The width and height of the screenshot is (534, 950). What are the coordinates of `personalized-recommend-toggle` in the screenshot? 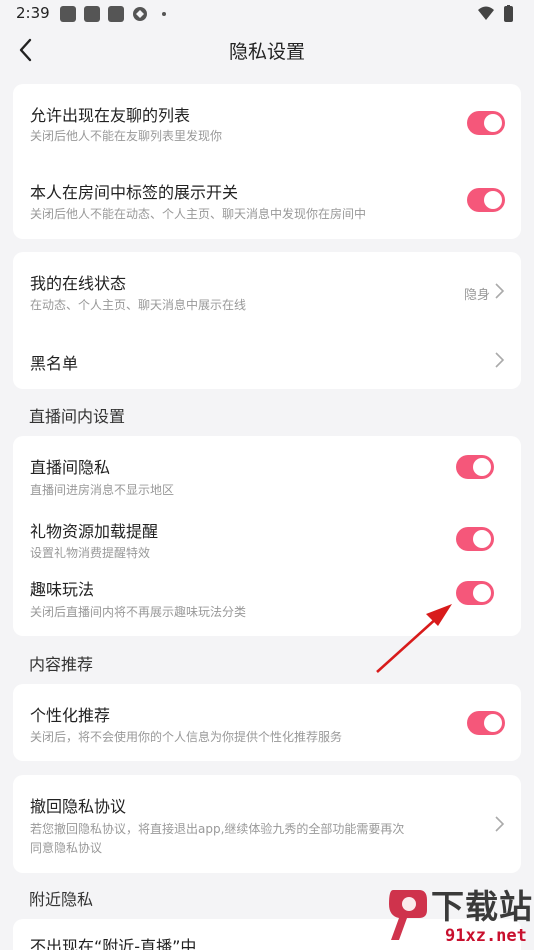 It's located at (486, 723).